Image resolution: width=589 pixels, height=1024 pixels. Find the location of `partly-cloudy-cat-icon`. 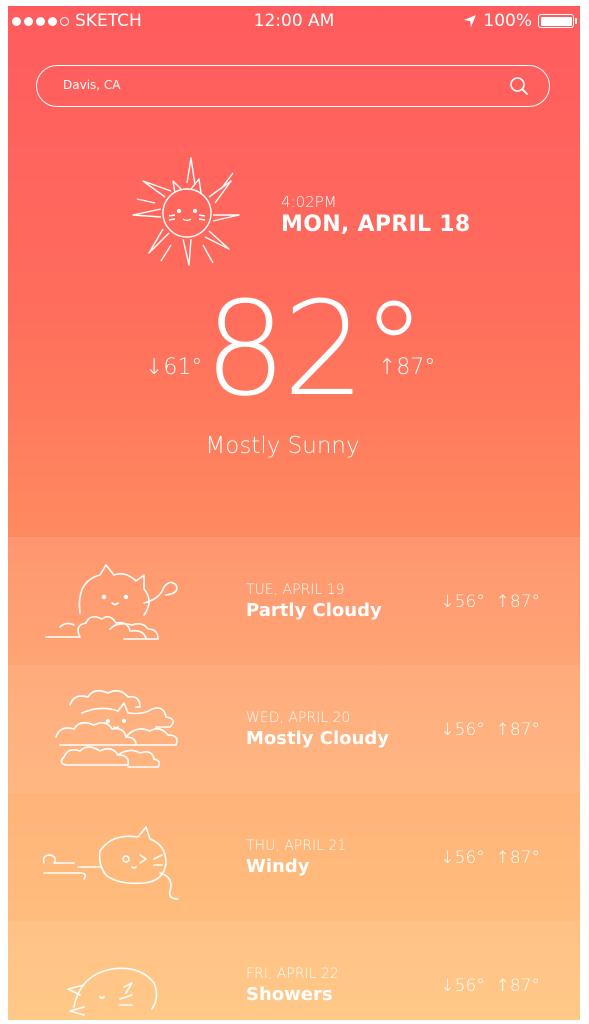

partly-cloudy-cat-icon is located at coordinates (111, 602).